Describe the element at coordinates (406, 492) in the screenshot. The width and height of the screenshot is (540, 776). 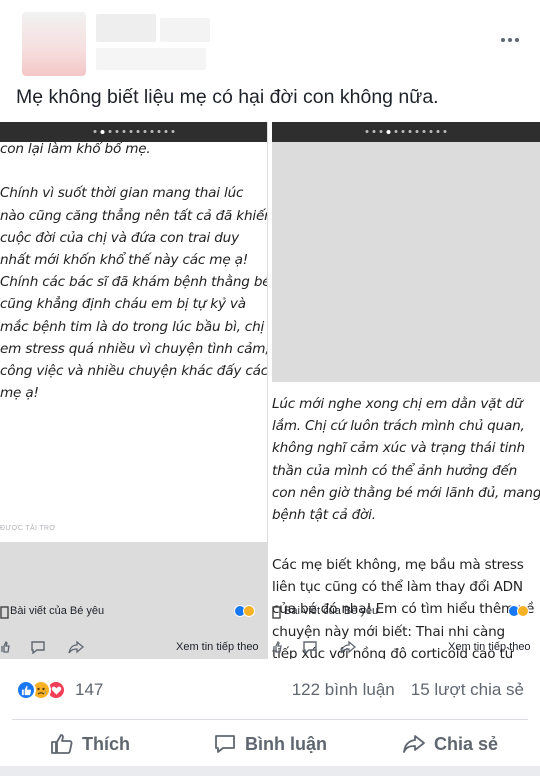
I see `story-line: con nên giờ thằng bé mới lãnh đủ, mang` at that location.